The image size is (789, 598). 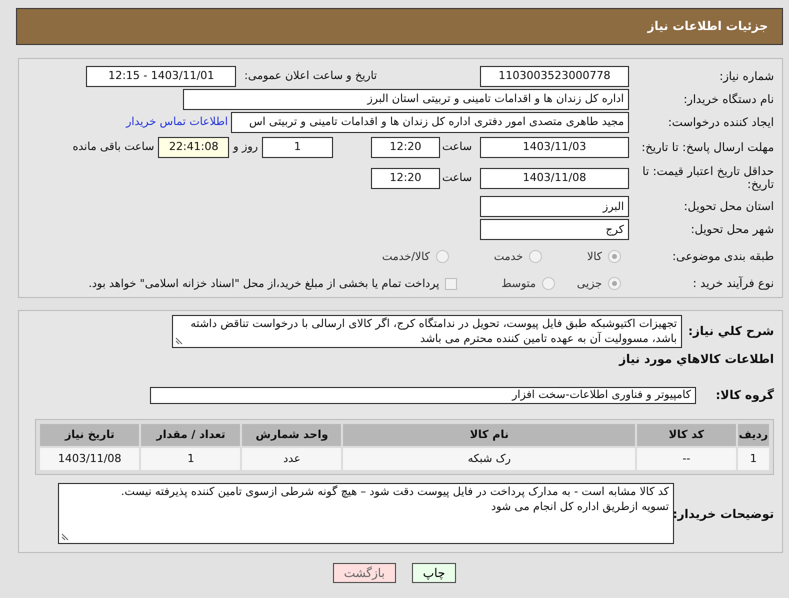 What do you see at coordinates (90, 435) in the screenshot?
I see `column-header: تاریخ نیاز` at bounding box center [90, 435].